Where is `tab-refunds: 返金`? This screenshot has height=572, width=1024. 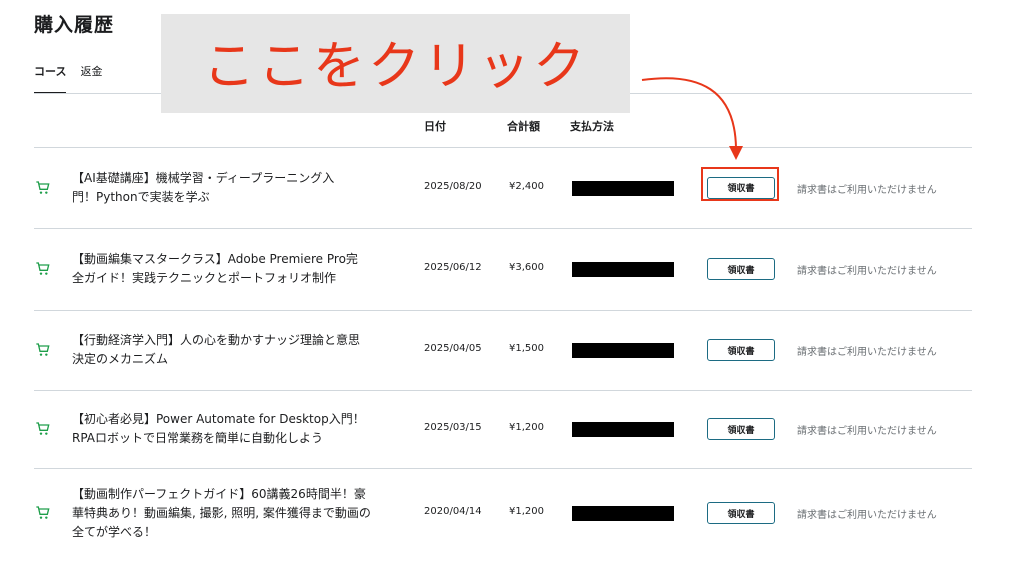 tab-refunds: 返金 is located at coordinates (91, 77).